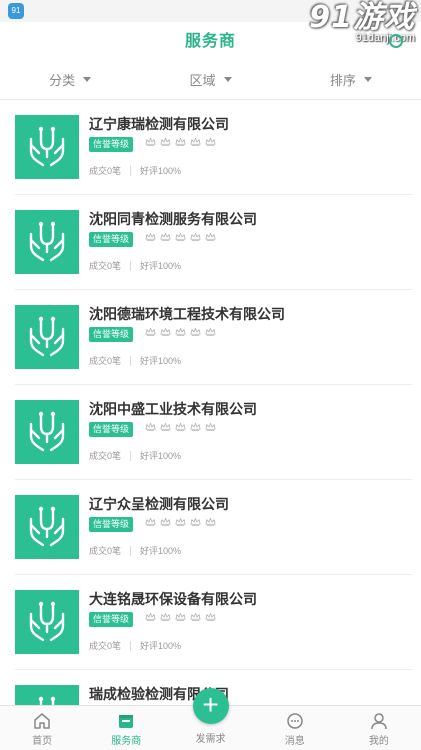  Describe the element at coordinates (42, 721) in the screenshot. I see `home-icon` at that location.